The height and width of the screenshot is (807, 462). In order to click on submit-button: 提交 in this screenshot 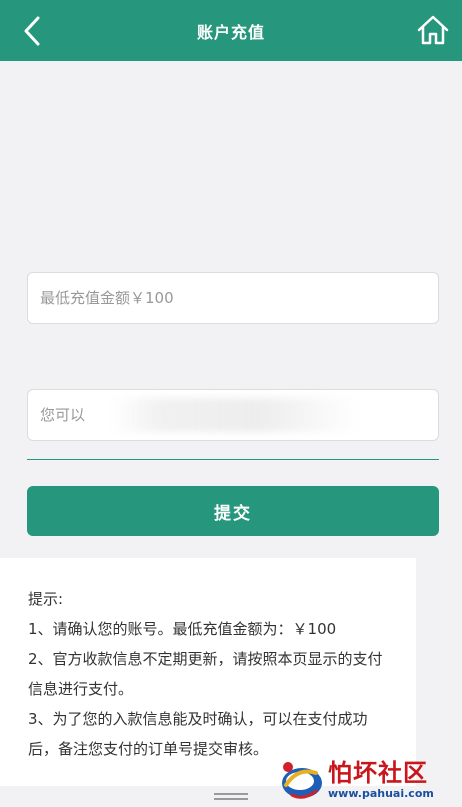, I will do `click(233, 511)`.